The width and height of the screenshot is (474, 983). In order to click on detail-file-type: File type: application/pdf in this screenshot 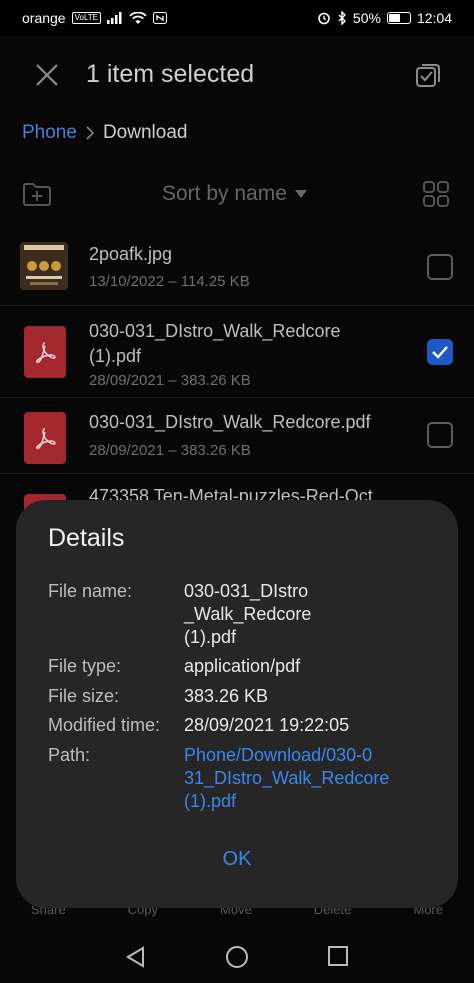, I will do `click(243, 666)`.